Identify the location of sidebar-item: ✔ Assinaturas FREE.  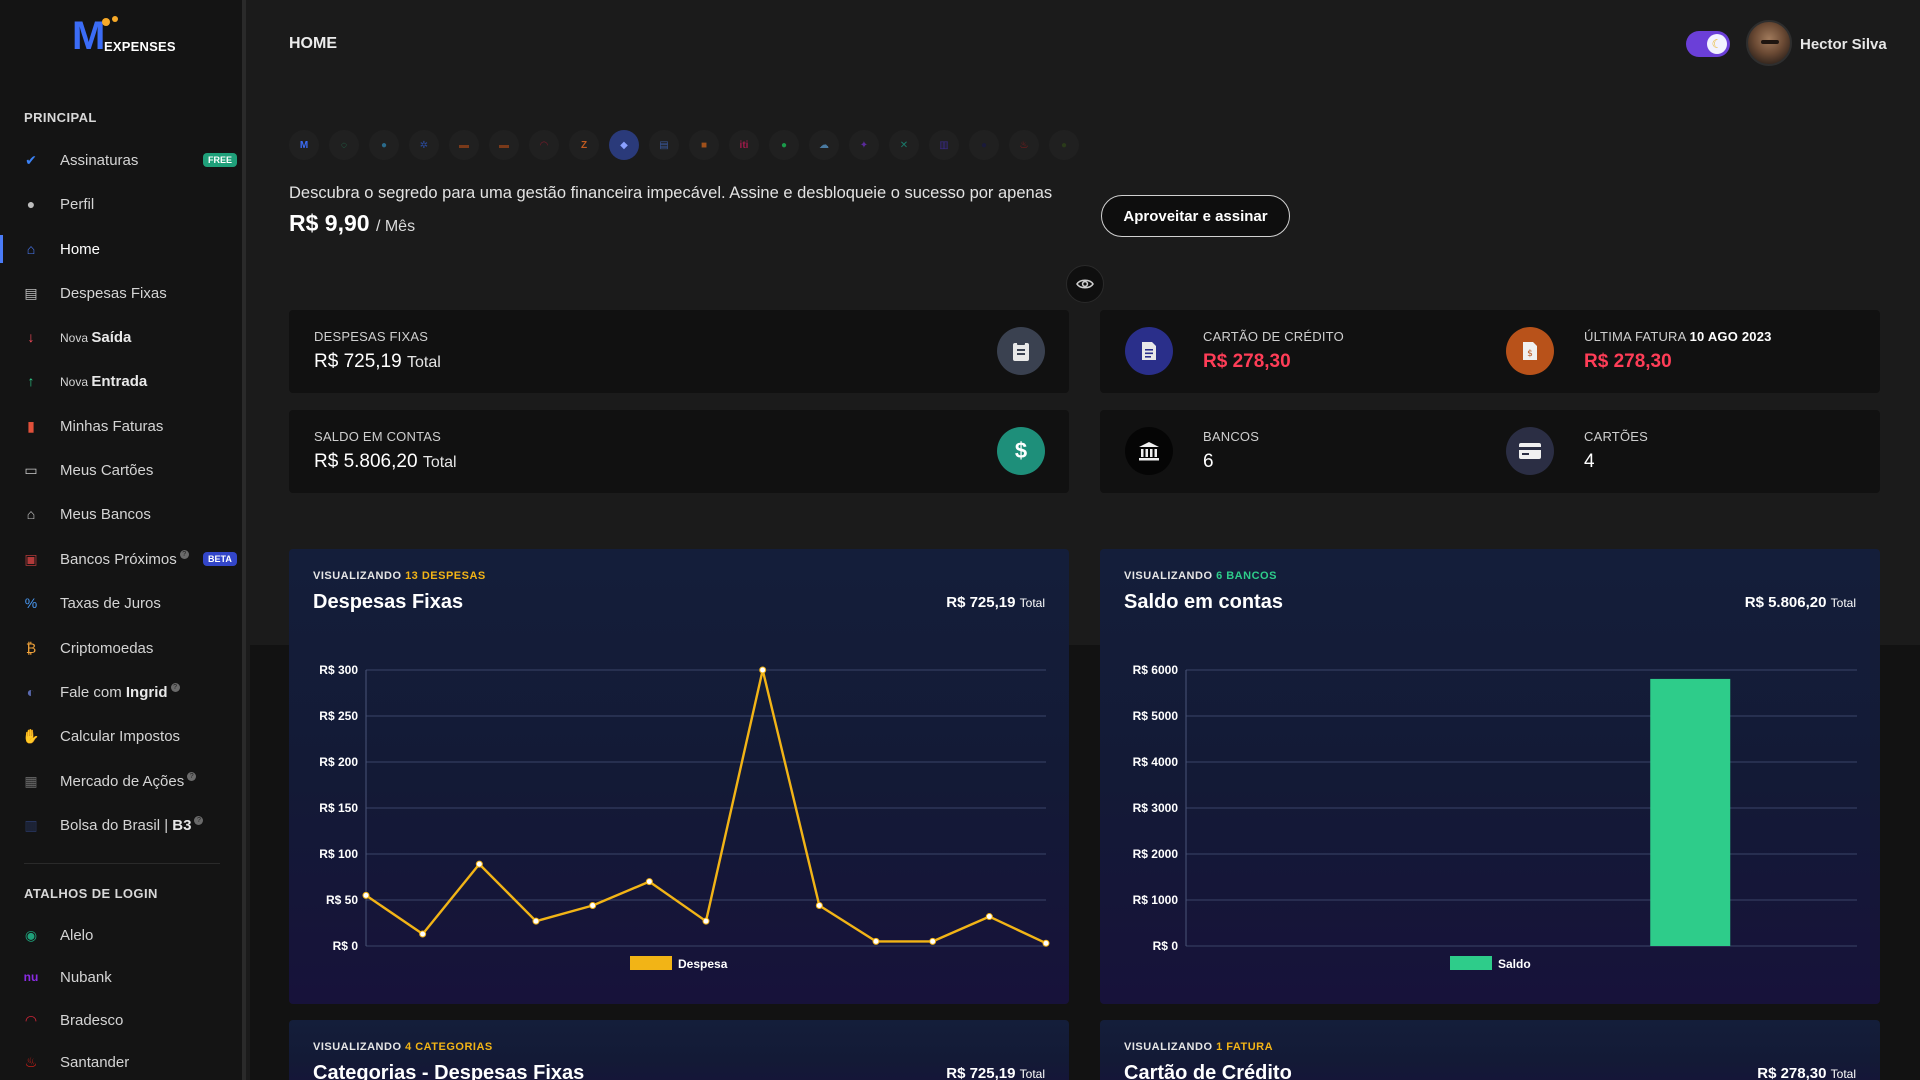
(121, 160).